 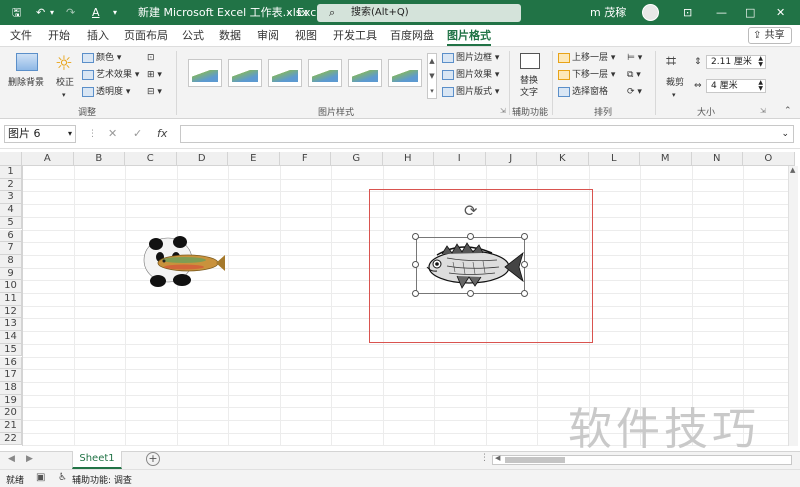 What do you see at coordinates (760, 62) in the screenshot?
I see `height-spinner-icon: ▲ ▼` at bounding box center [760, 62].